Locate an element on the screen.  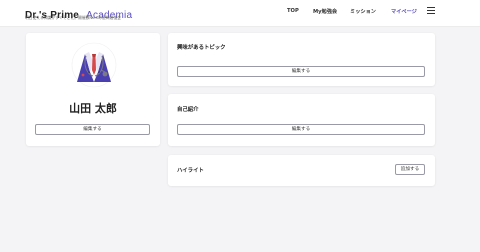
highlight-card: ハイライト 追加する is located at coordinates (301, 170).